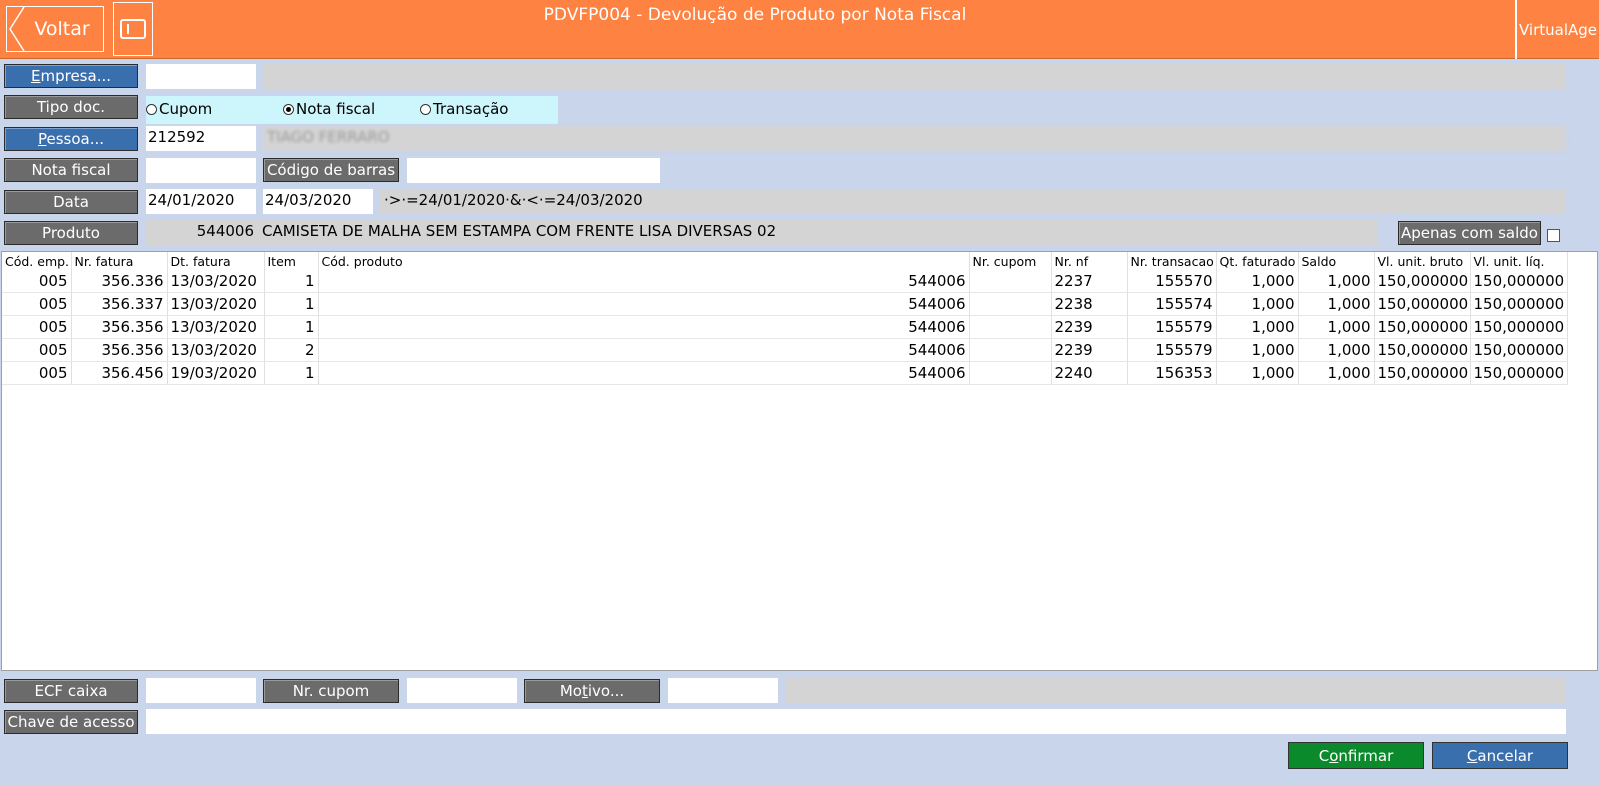 Image resolution: width=1599 pixels, height=786 pixels. Describe the element at coordinates (62, 29) in the screenshot. I see `back-button-label: Voltar` at that location.